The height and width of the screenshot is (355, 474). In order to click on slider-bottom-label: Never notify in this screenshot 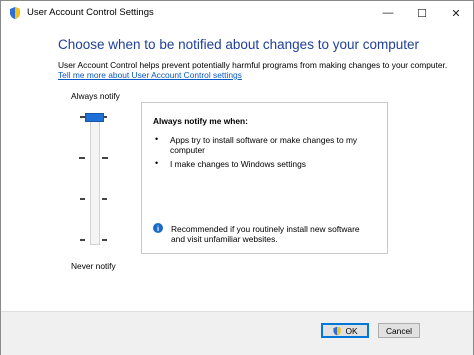, I will do `click(93, 266)`.